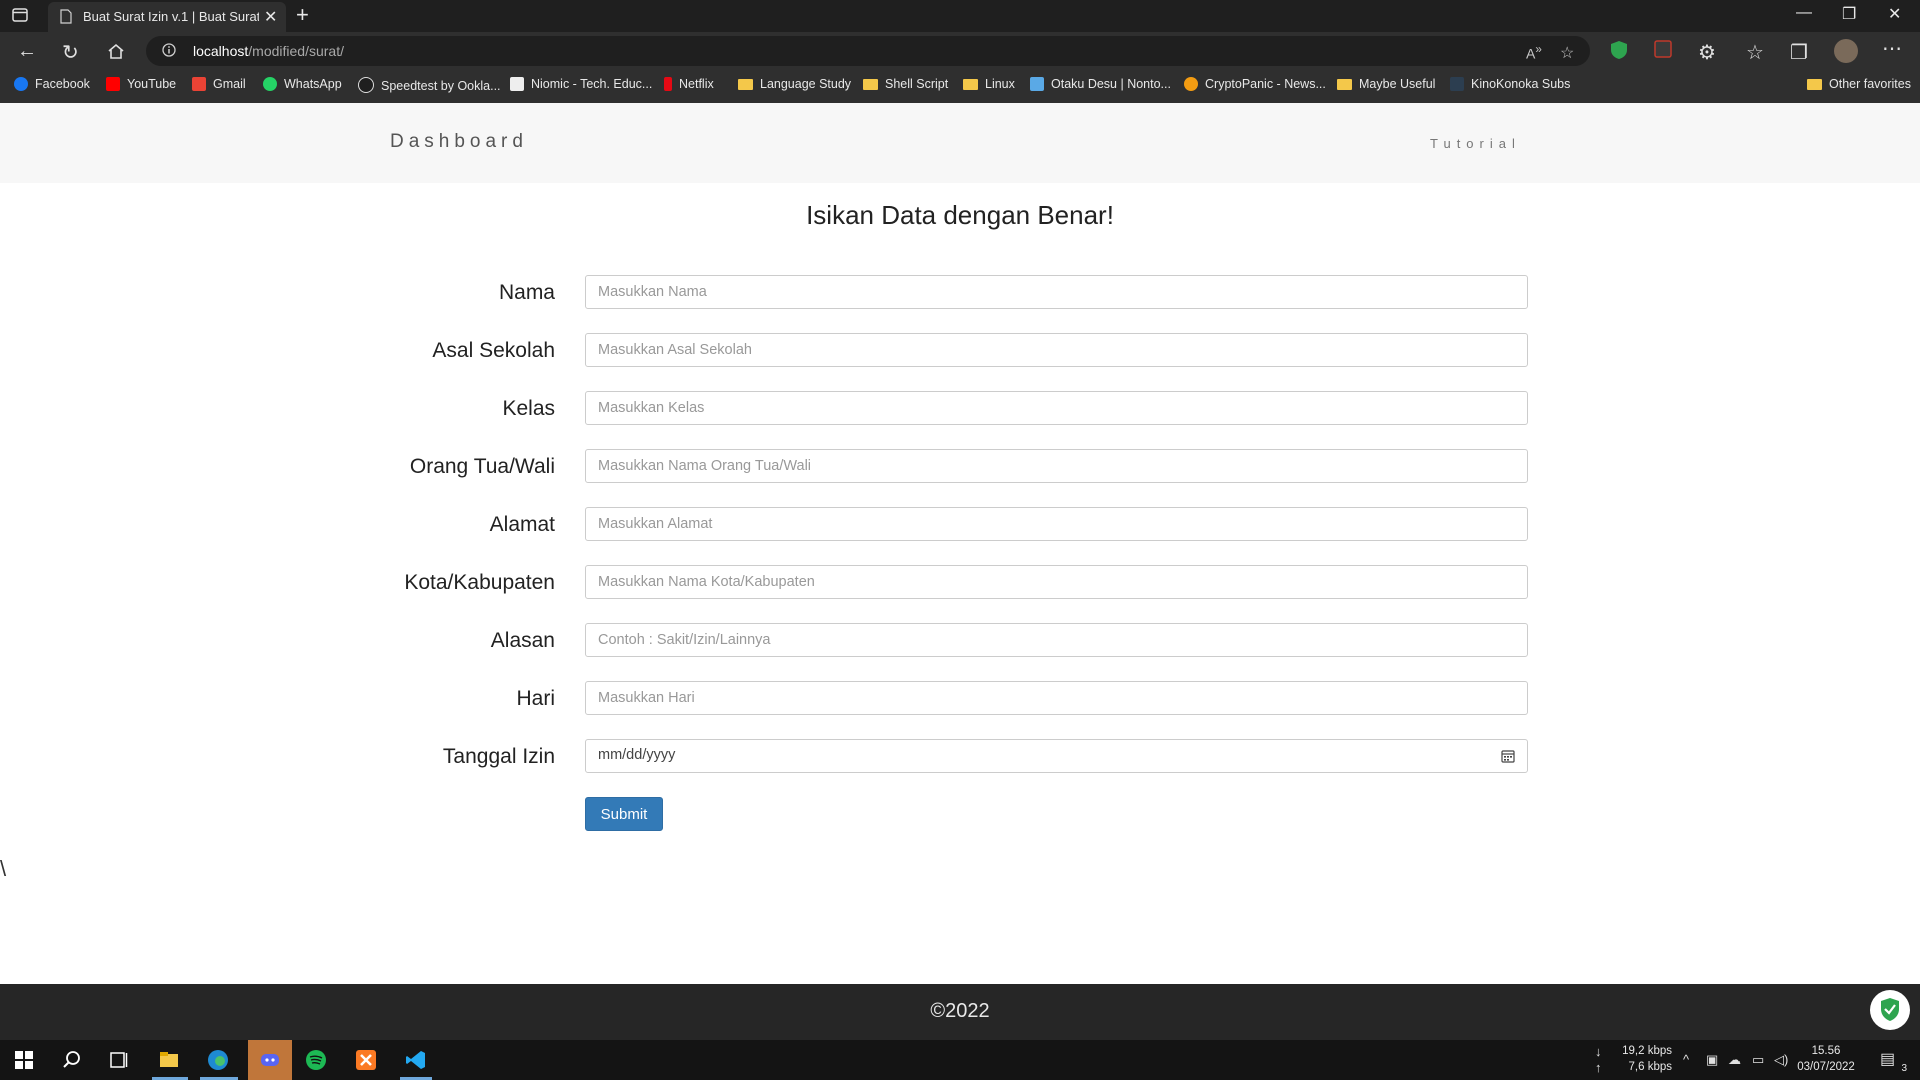  What do you see at coordinates (1056, 350) in the screenshot?
I see `asal-sekolah-input` at bounding box center [1056, 350].